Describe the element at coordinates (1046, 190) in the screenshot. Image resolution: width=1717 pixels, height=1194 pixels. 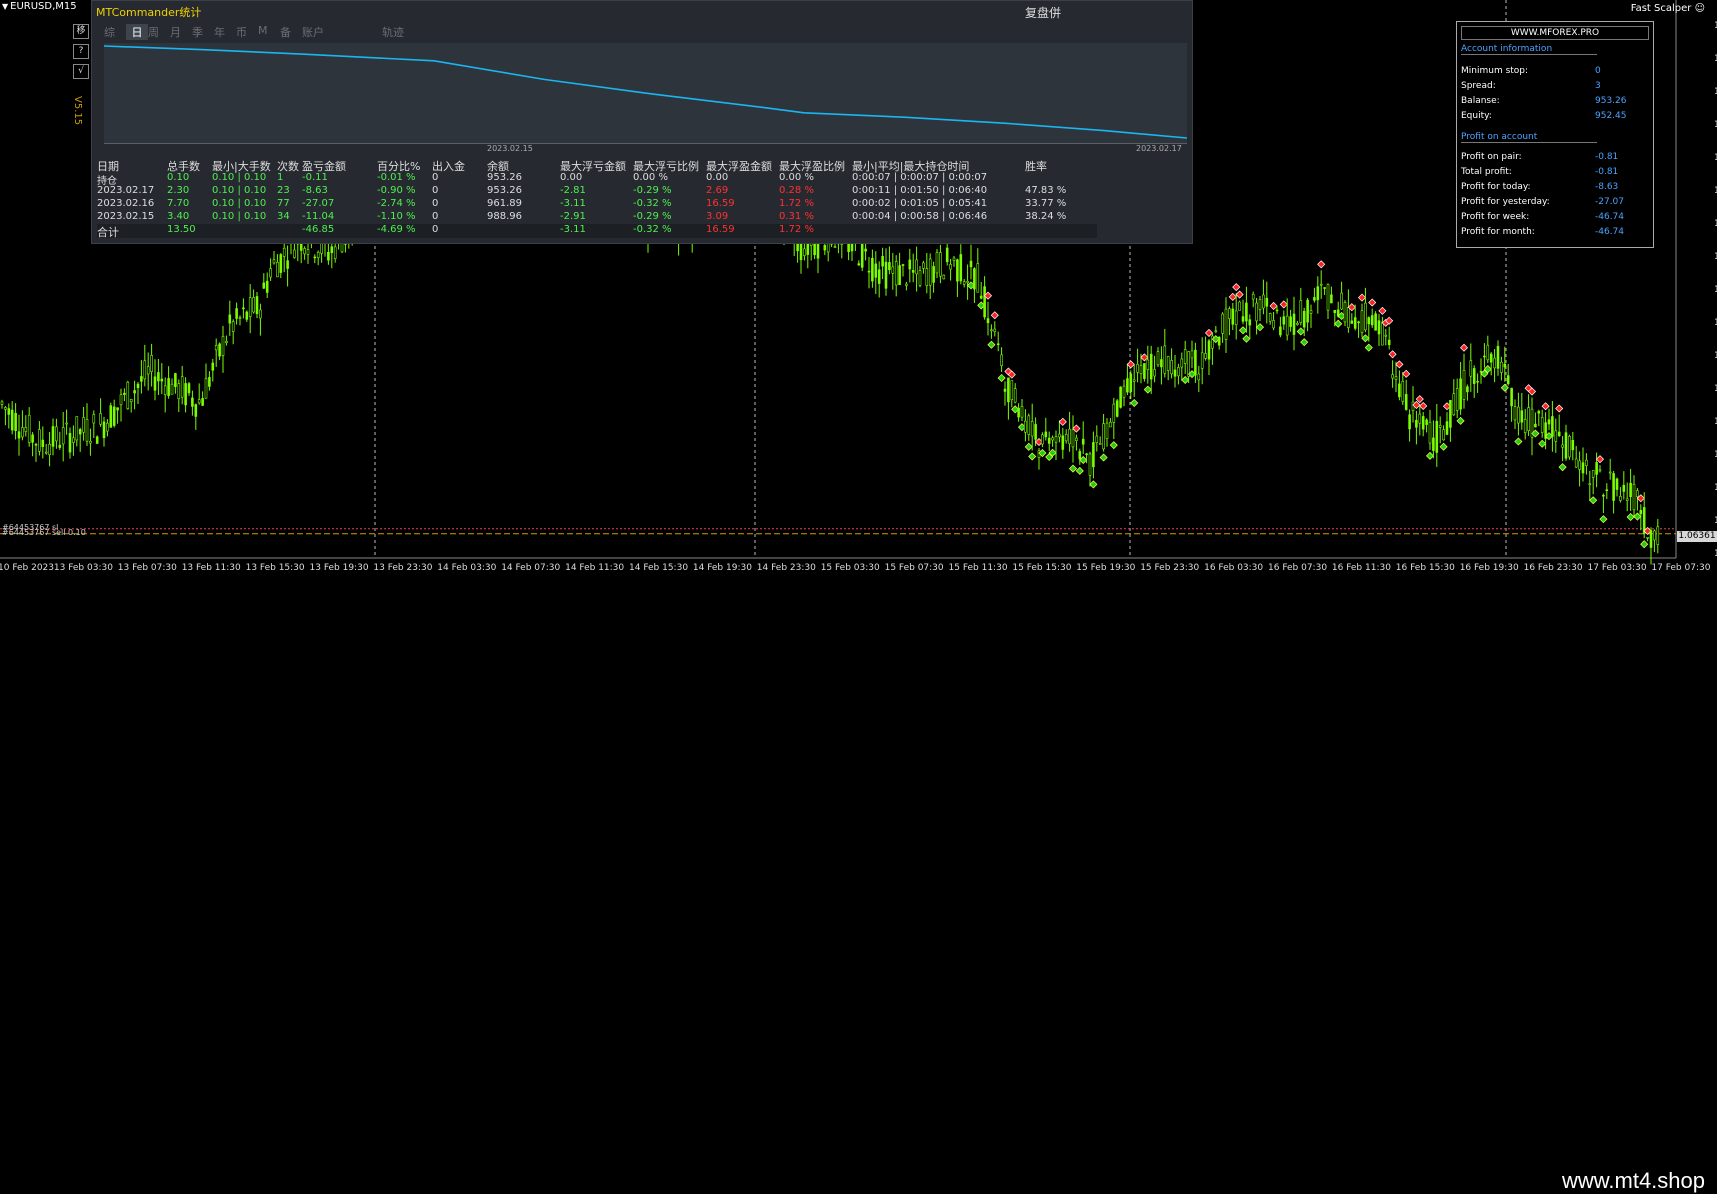
I see `stats-cell: 47.83 %` at that location.